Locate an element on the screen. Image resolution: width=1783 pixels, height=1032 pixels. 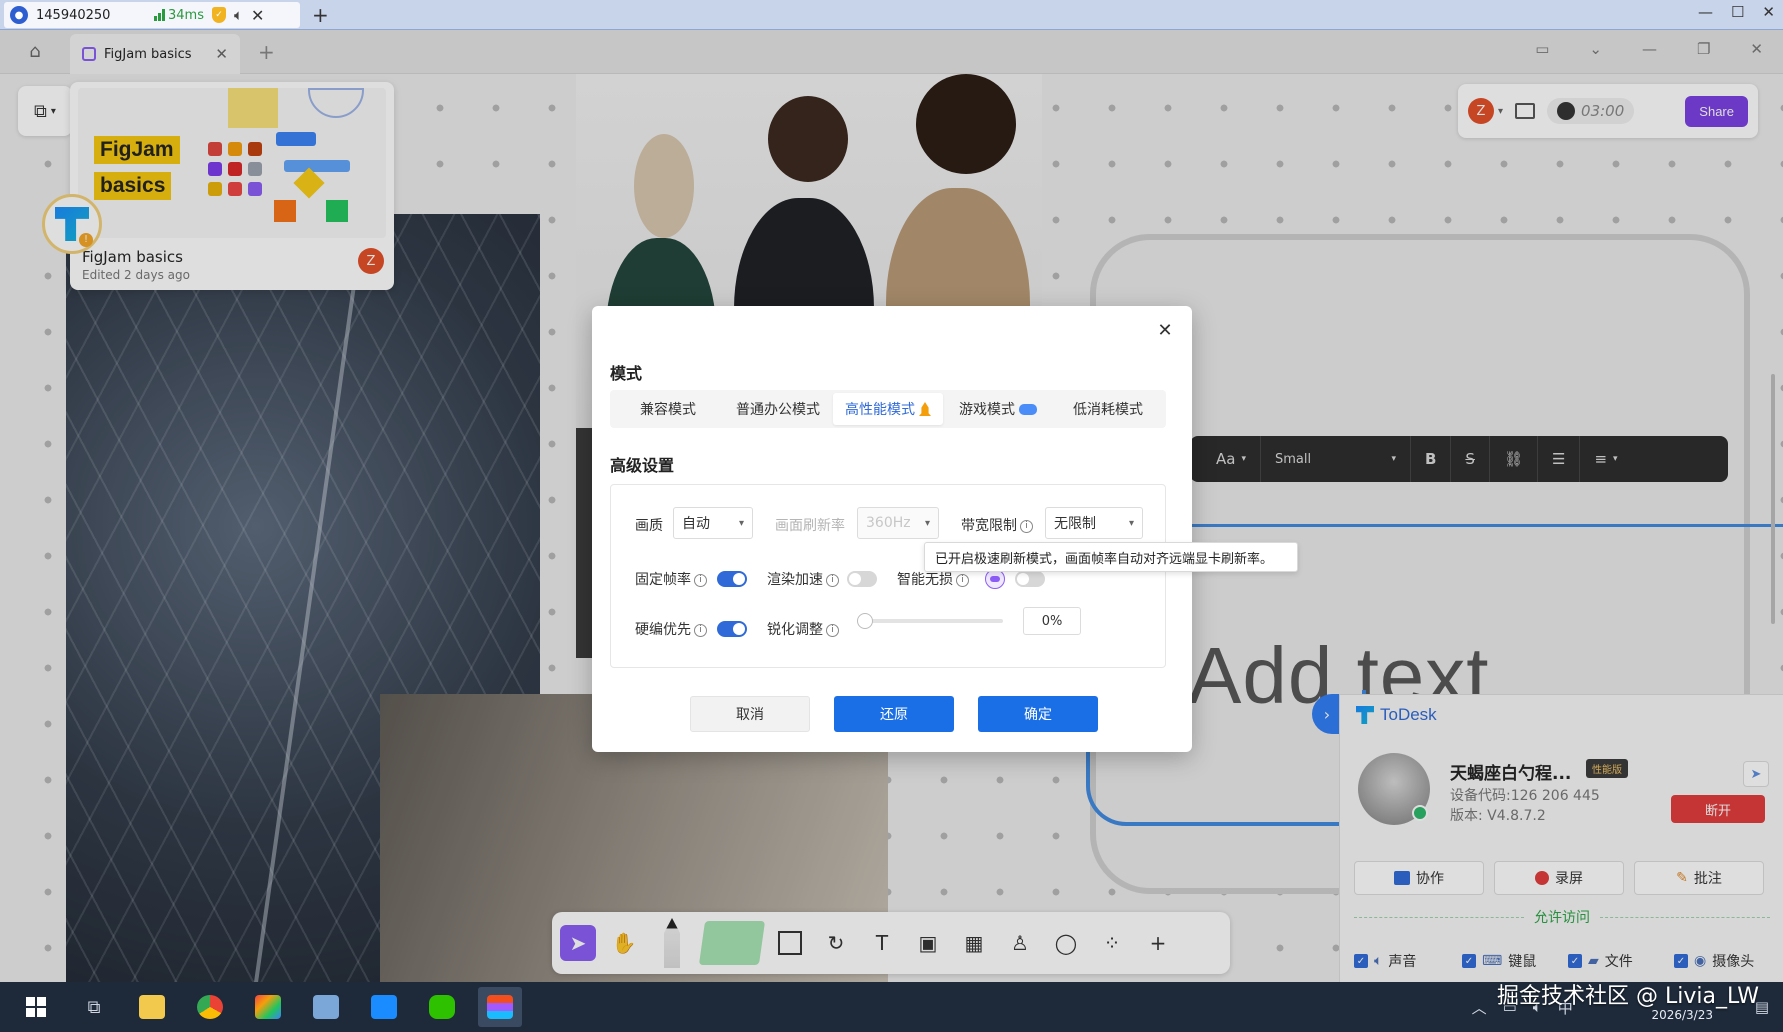
bandwidth-select: 无限制 ▾ is located at coordinates (1094, 523).